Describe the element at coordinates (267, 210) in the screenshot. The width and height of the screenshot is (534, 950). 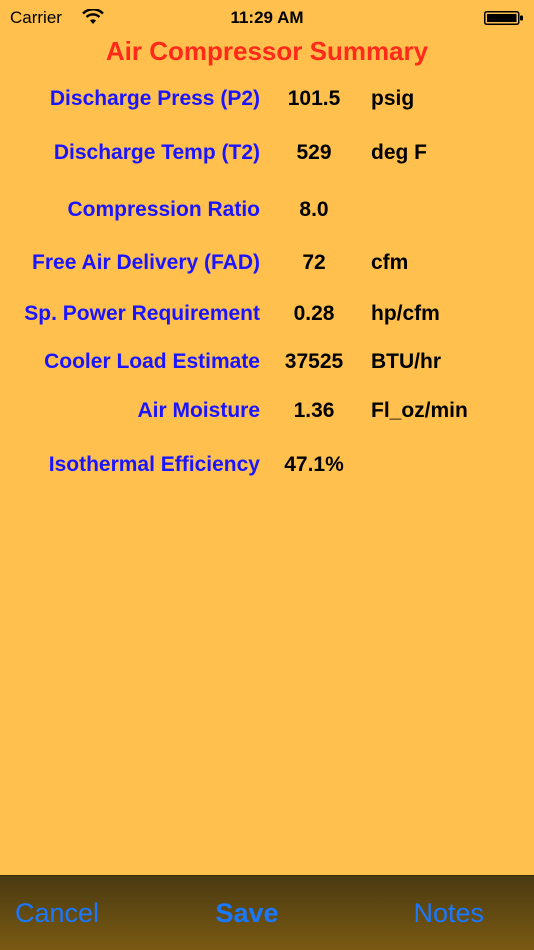
I see `row-compression-ratio: Compression Ratio 8.0` at that location.